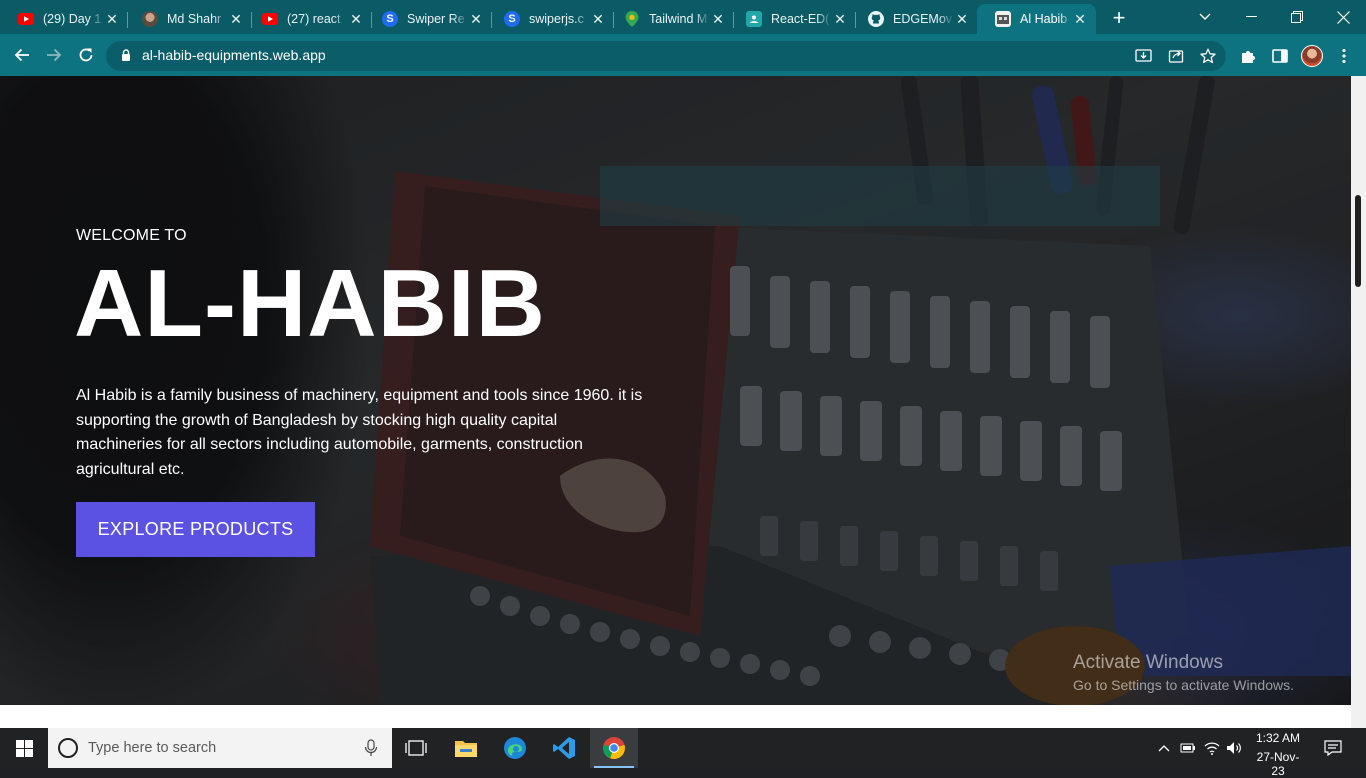  Describe the element at coordinates (1208, 56) in the screenshot. I see `bookmark-star-icon` at that location.